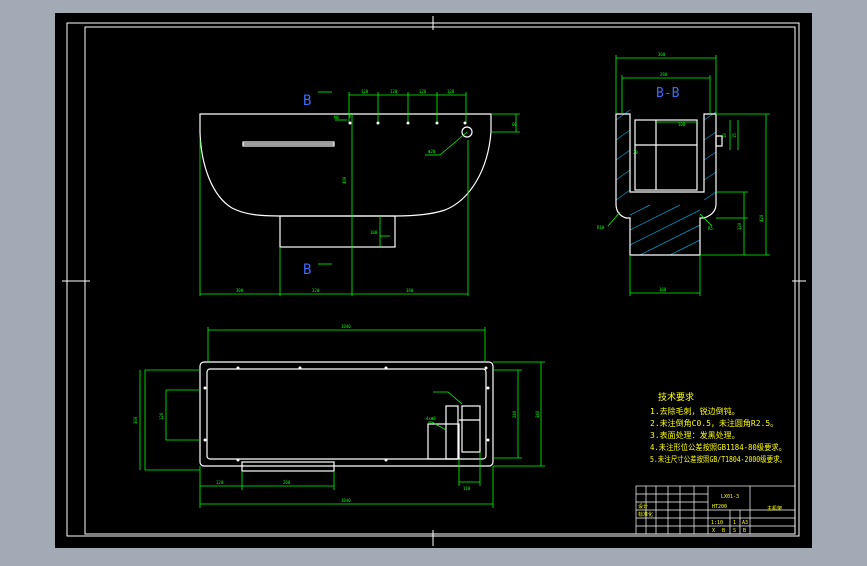 This screenshot has width=867, height=566. Describe the element at coordinates (346, 500) in the screenshot. I see `dim-plan-bottom-overall: 1040` at that location.